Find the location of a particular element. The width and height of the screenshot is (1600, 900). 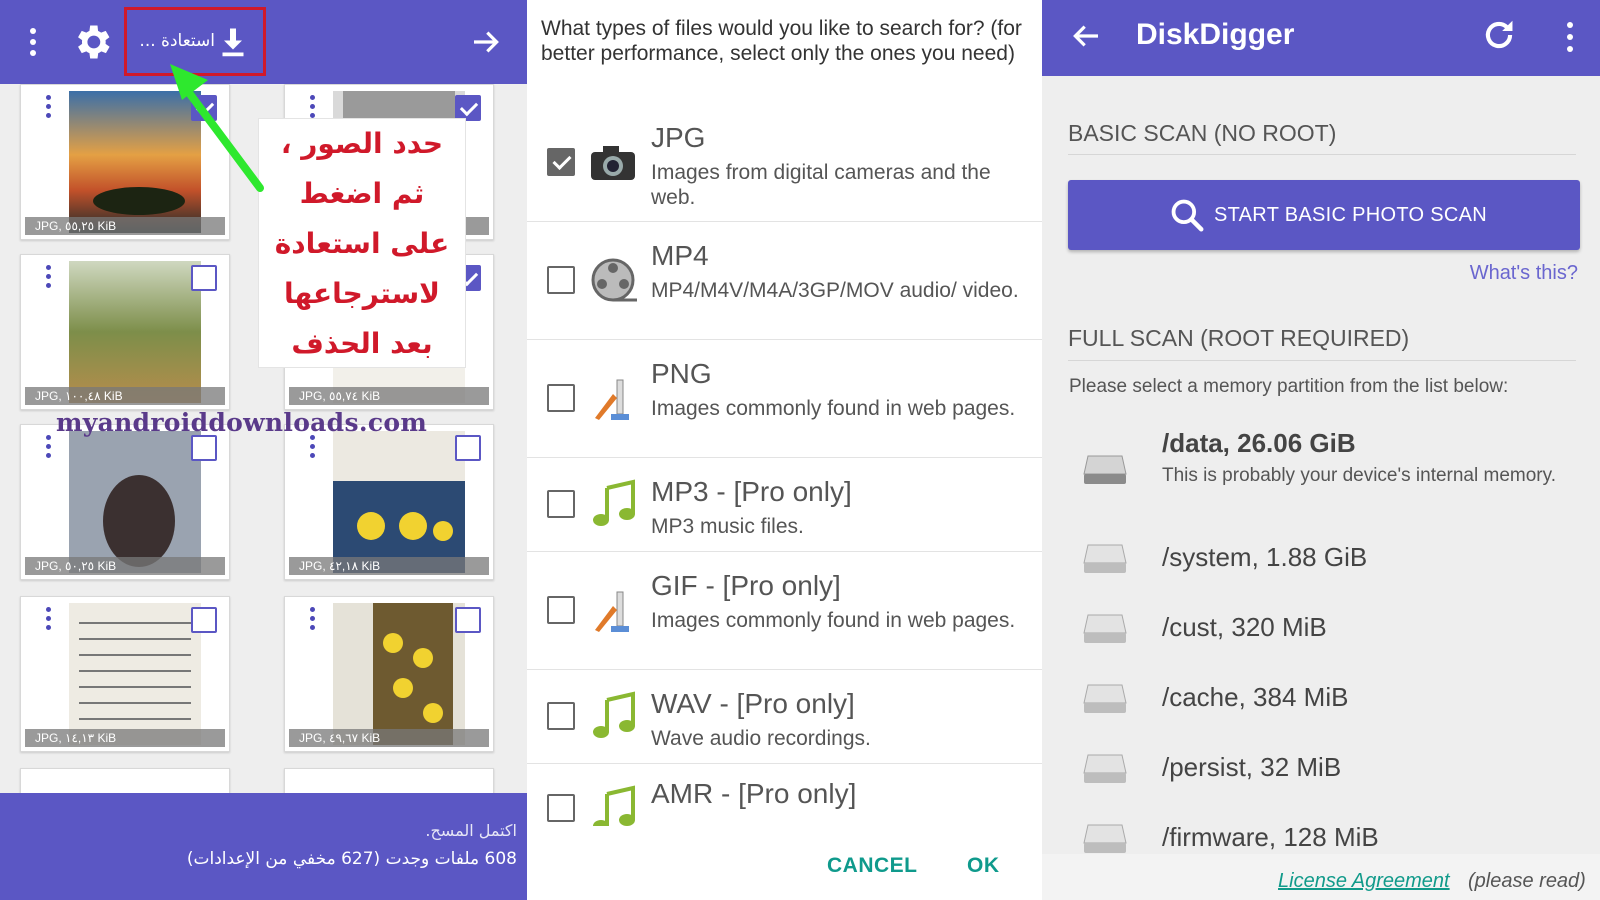

tile-caption: JPG, ٤٢,١٨ KiB is located at coordinates (389, 566).